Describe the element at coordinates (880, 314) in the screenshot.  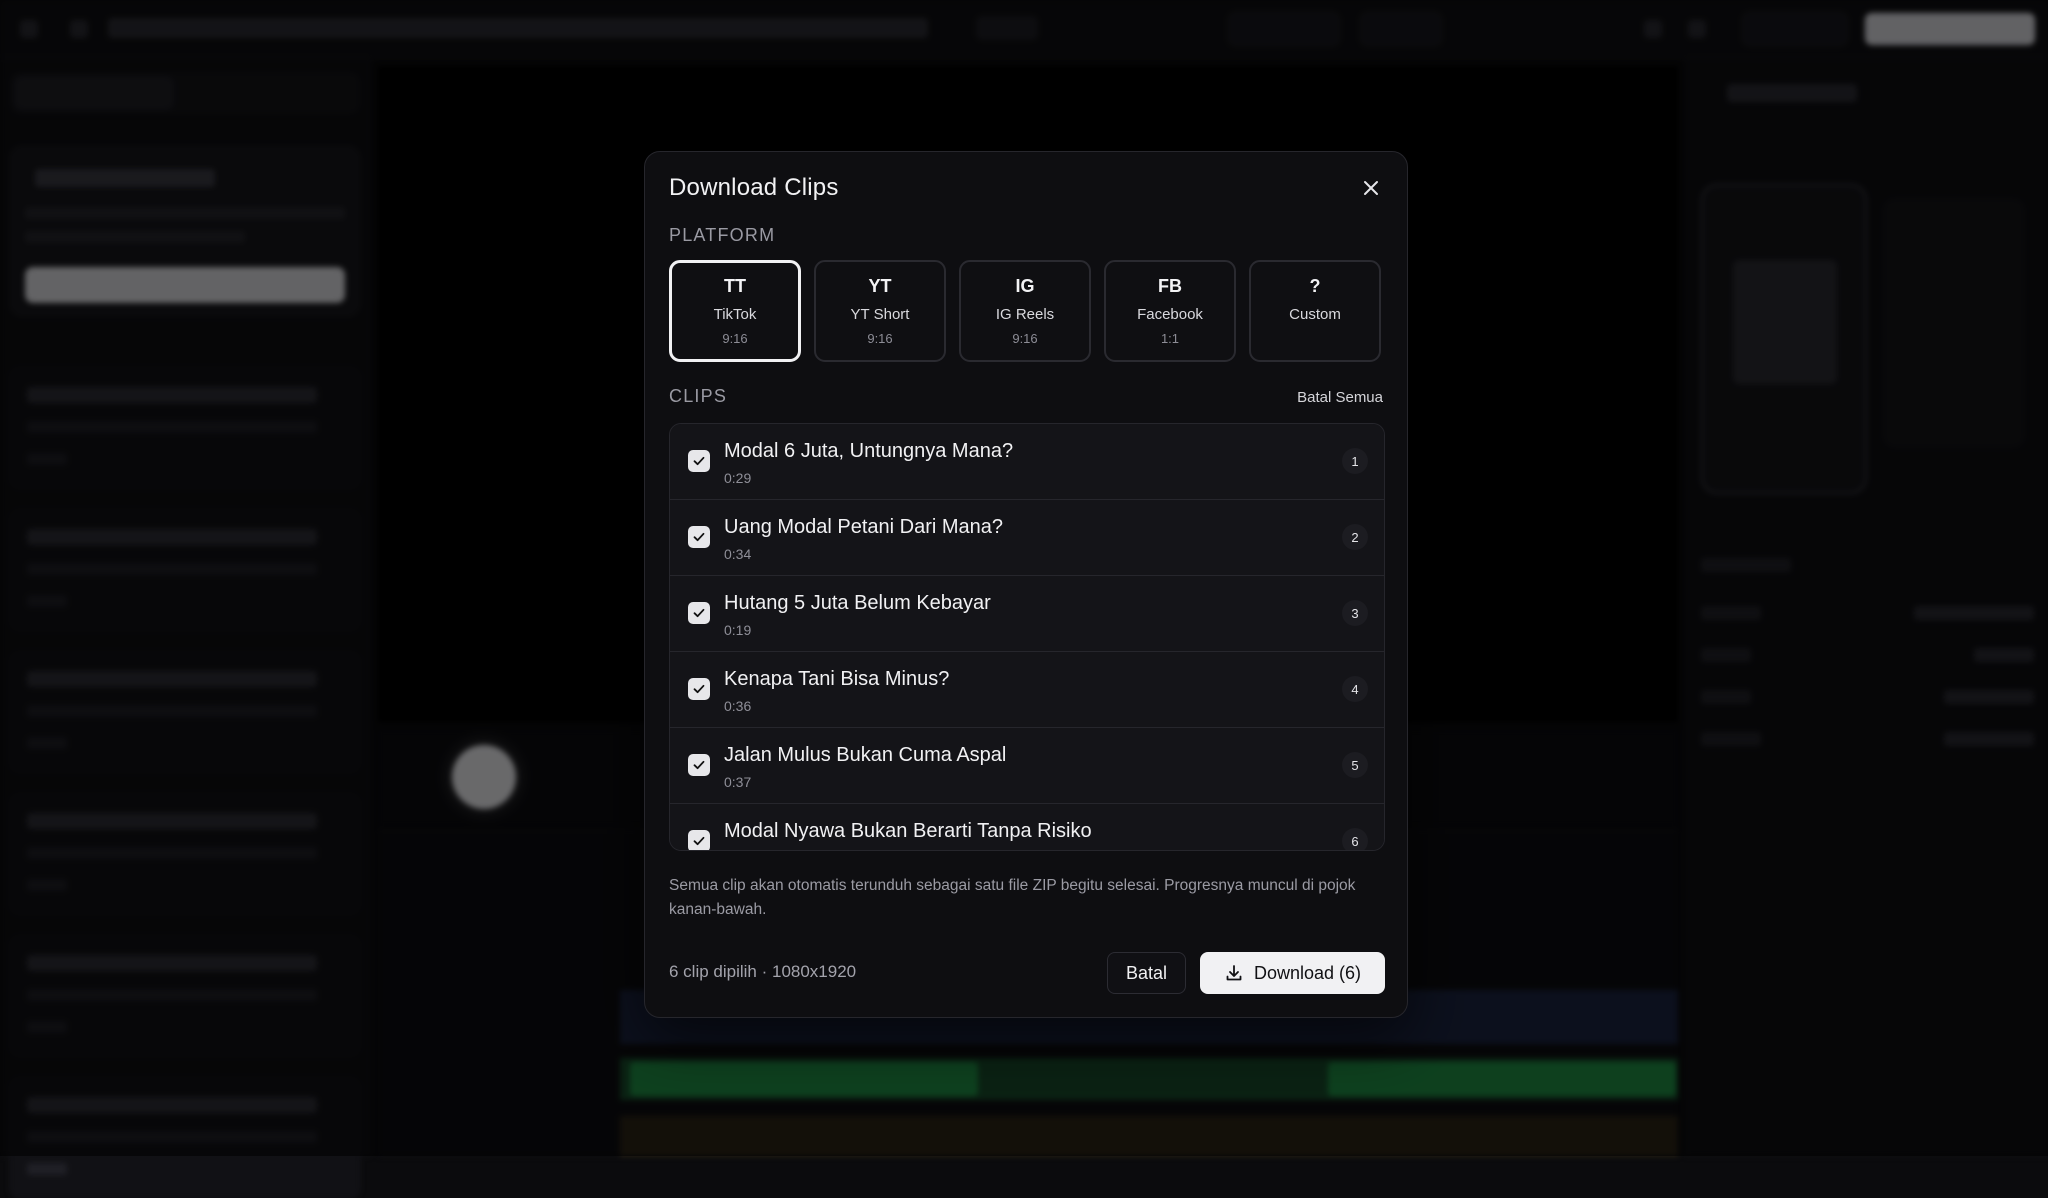
I see `platform-name: YT Short` at that location.